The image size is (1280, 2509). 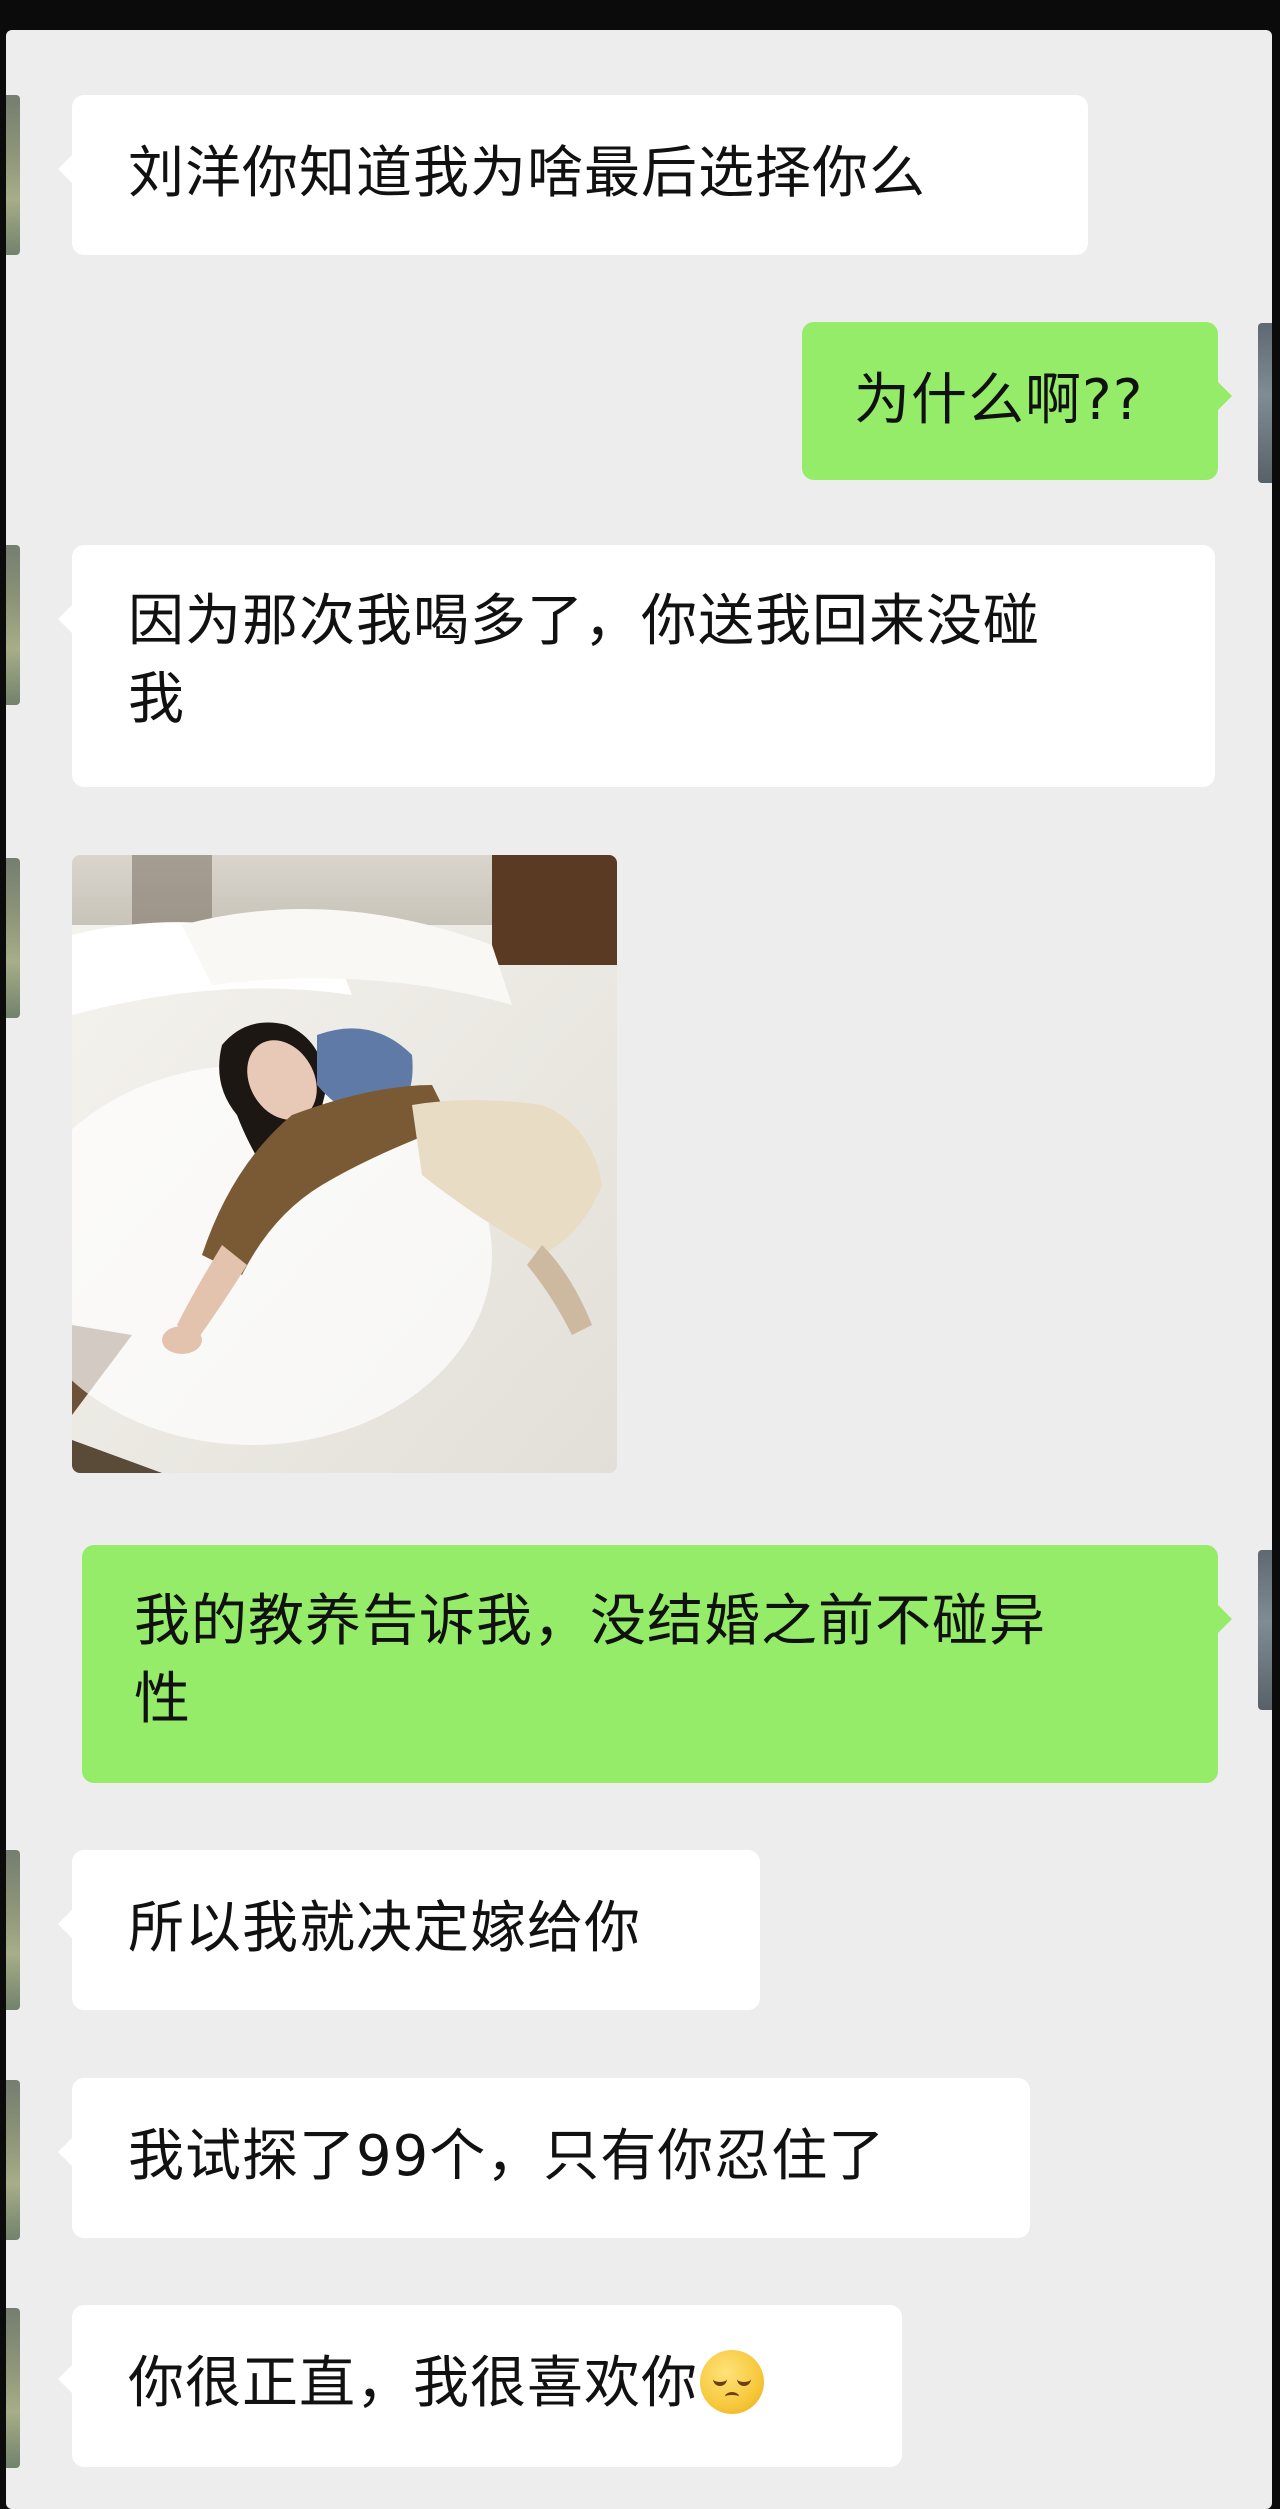 I want to click on message-bubble-incoming: 你很正直，我很喜欢你, so click(x=480, y=2386).